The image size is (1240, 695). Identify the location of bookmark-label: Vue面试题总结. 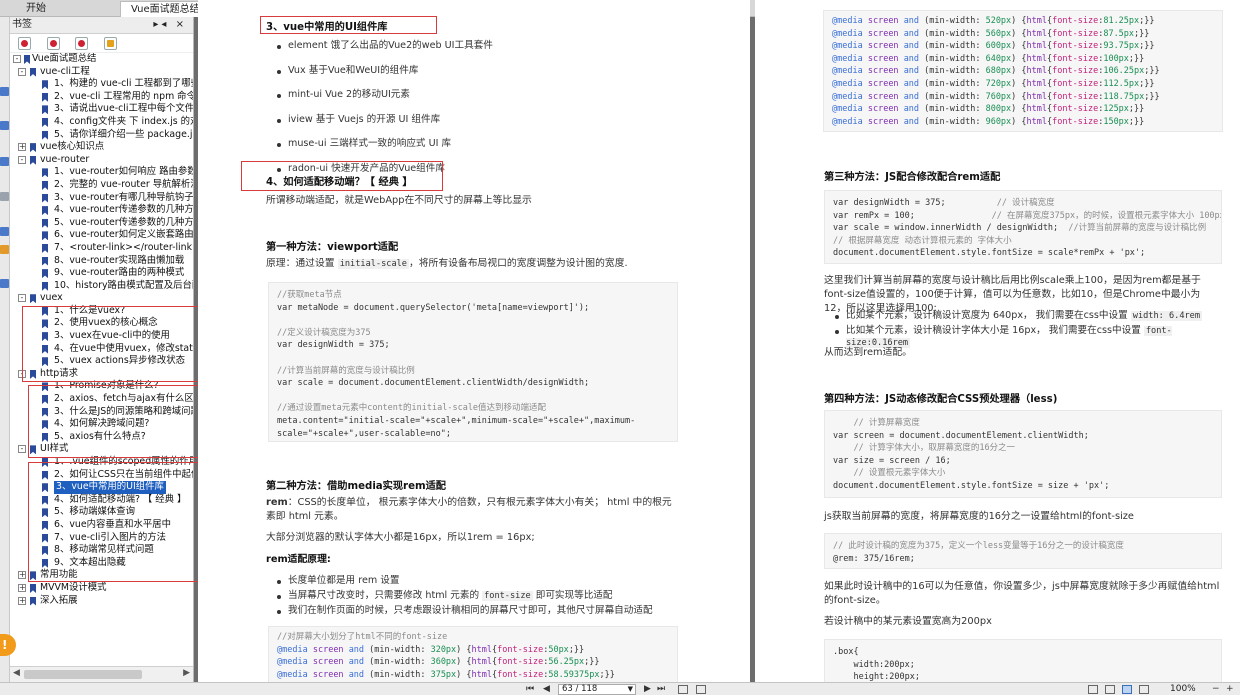
(64, 58).